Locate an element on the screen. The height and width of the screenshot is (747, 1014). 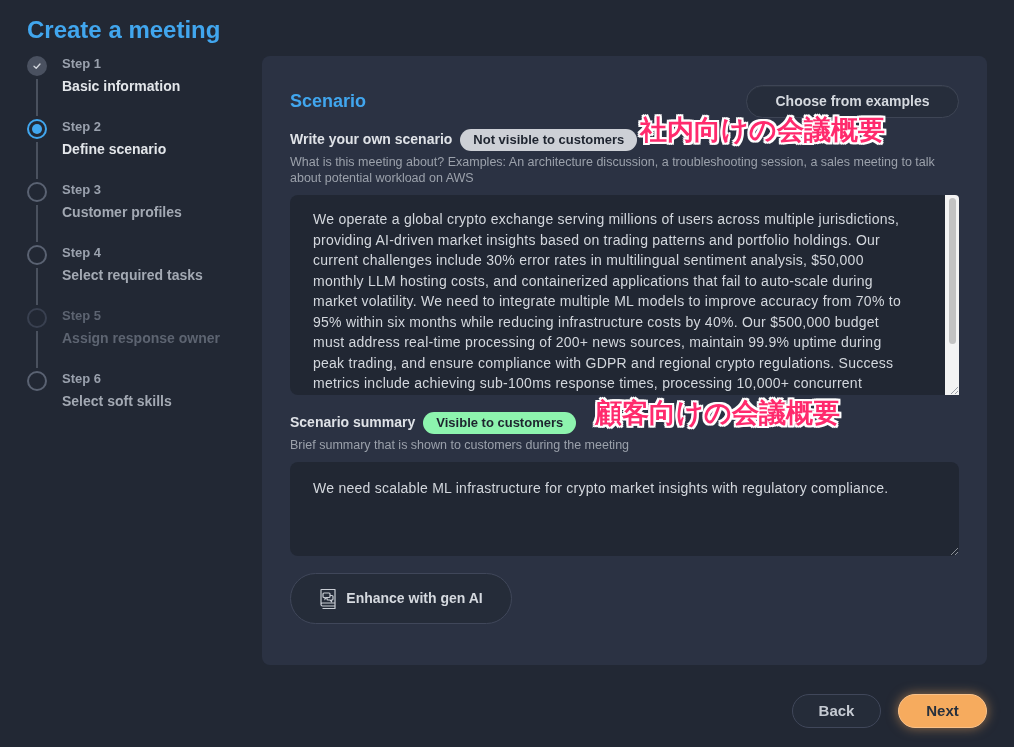
step-label: Select required tasks is located at coordinates (132, 275).